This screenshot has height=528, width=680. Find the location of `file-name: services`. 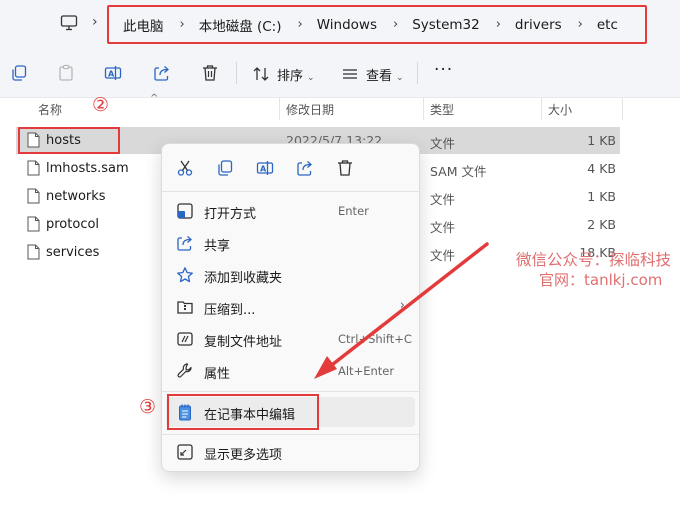

file-name: services is located at coordinates (73, 252).